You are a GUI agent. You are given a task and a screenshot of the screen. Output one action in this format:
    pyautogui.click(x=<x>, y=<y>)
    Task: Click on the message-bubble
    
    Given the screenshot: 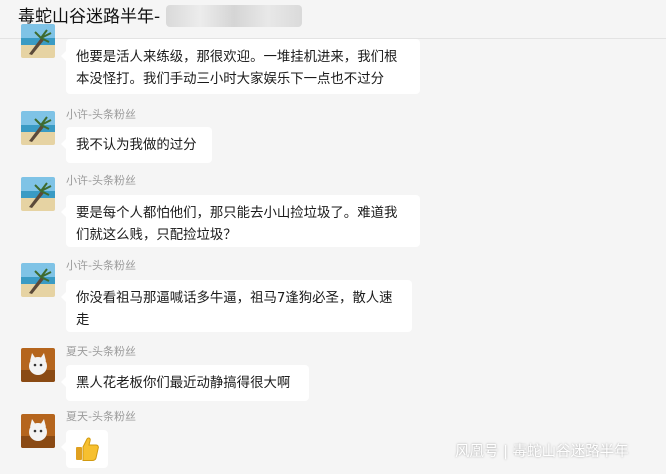 What is the action you would take?
    pyautogui.click(x=84, y=449)
    